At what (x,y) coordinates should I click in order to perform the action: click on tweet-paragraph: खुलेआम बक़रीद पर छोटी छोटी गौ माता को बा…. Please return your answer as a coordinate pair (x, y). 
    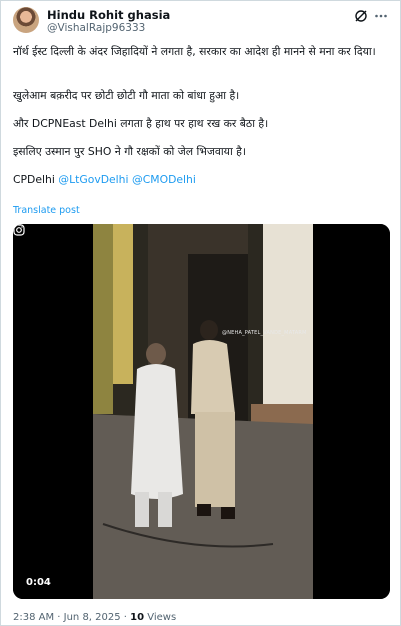
    Looking at the image, I should click on (126, 95).